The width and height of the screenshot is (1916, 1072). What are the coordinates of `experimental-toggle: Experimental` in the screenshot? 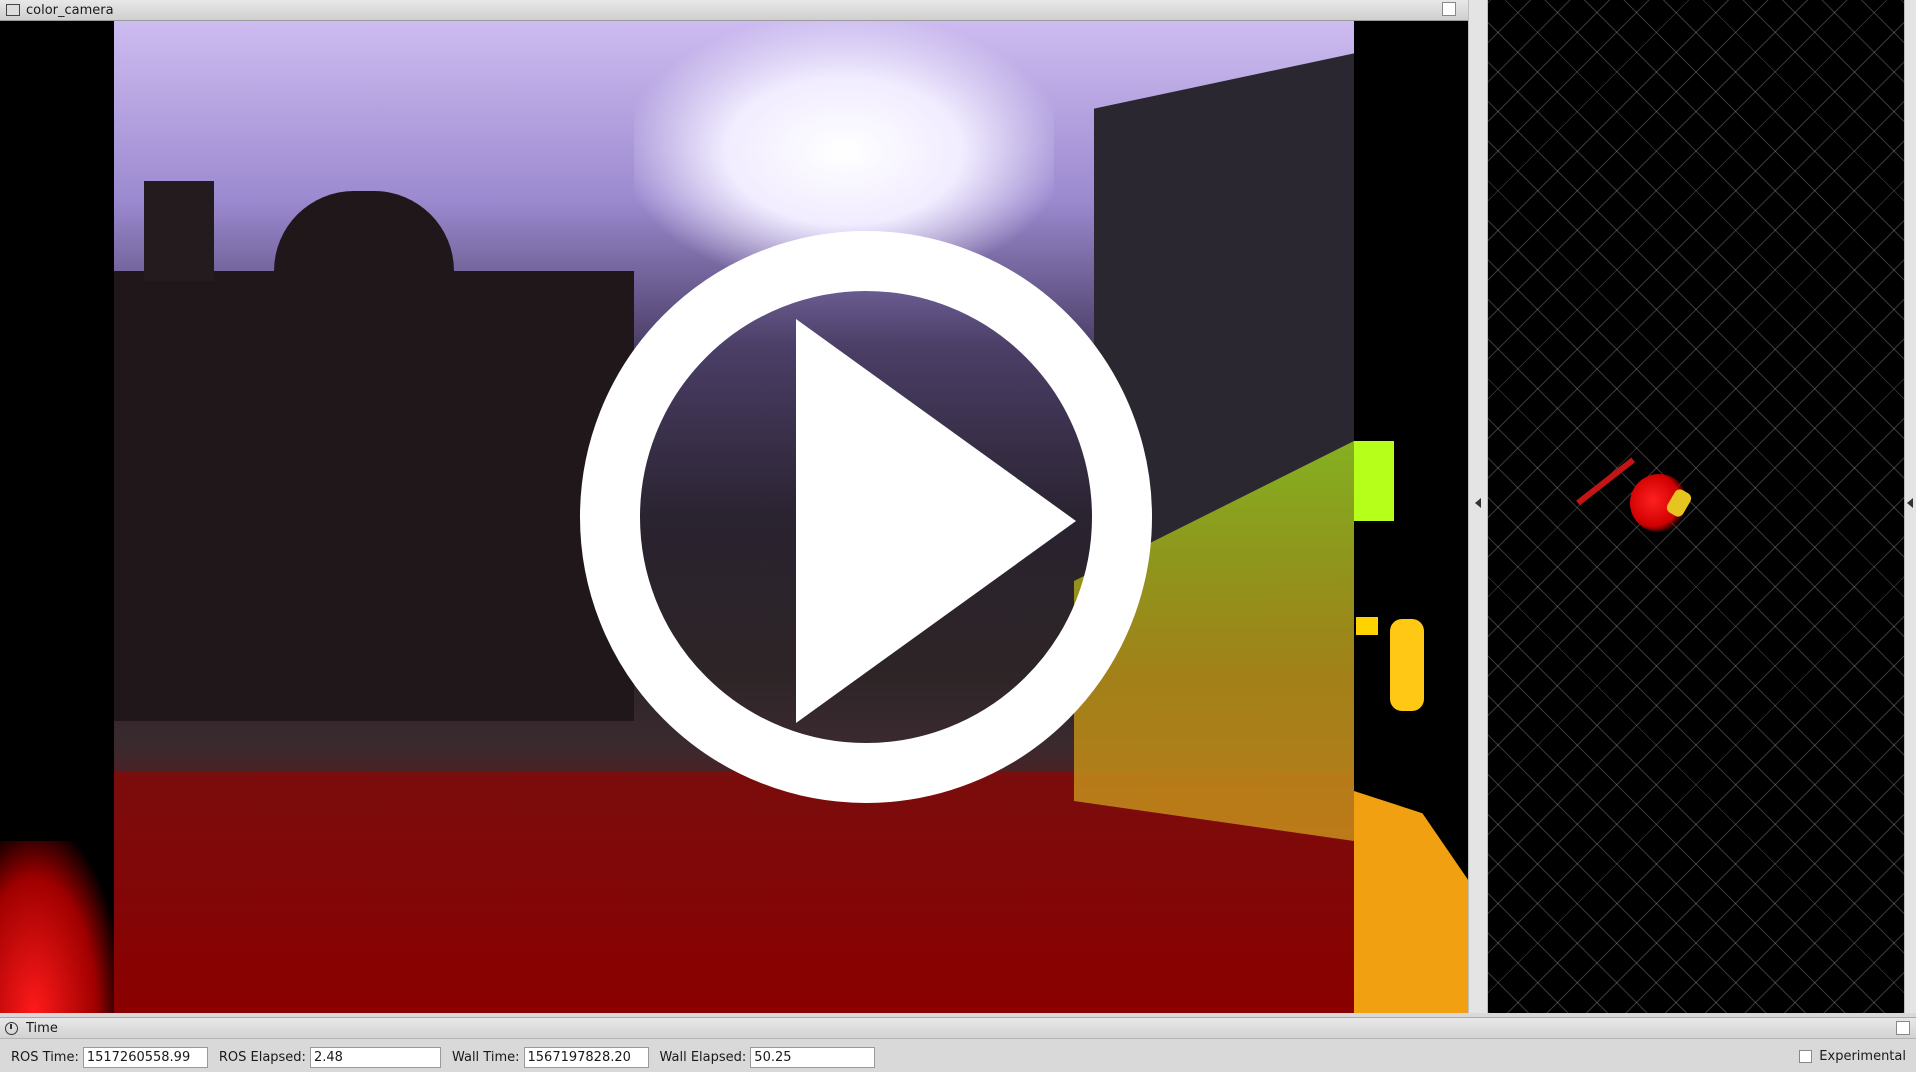 It's located at (1852, 1056).